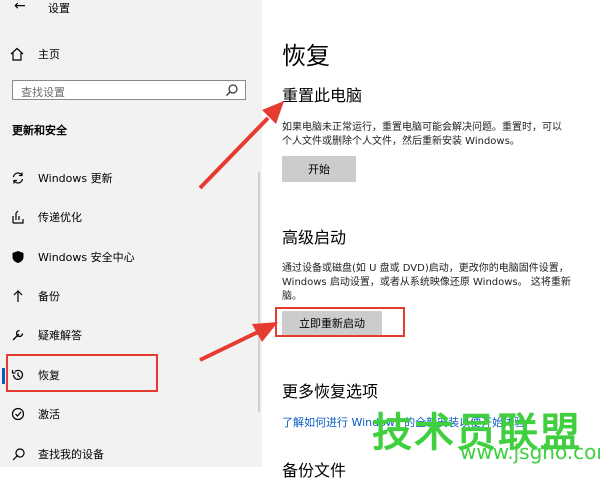  I want to click on annotation-arrow-restart, so click(238, 342).